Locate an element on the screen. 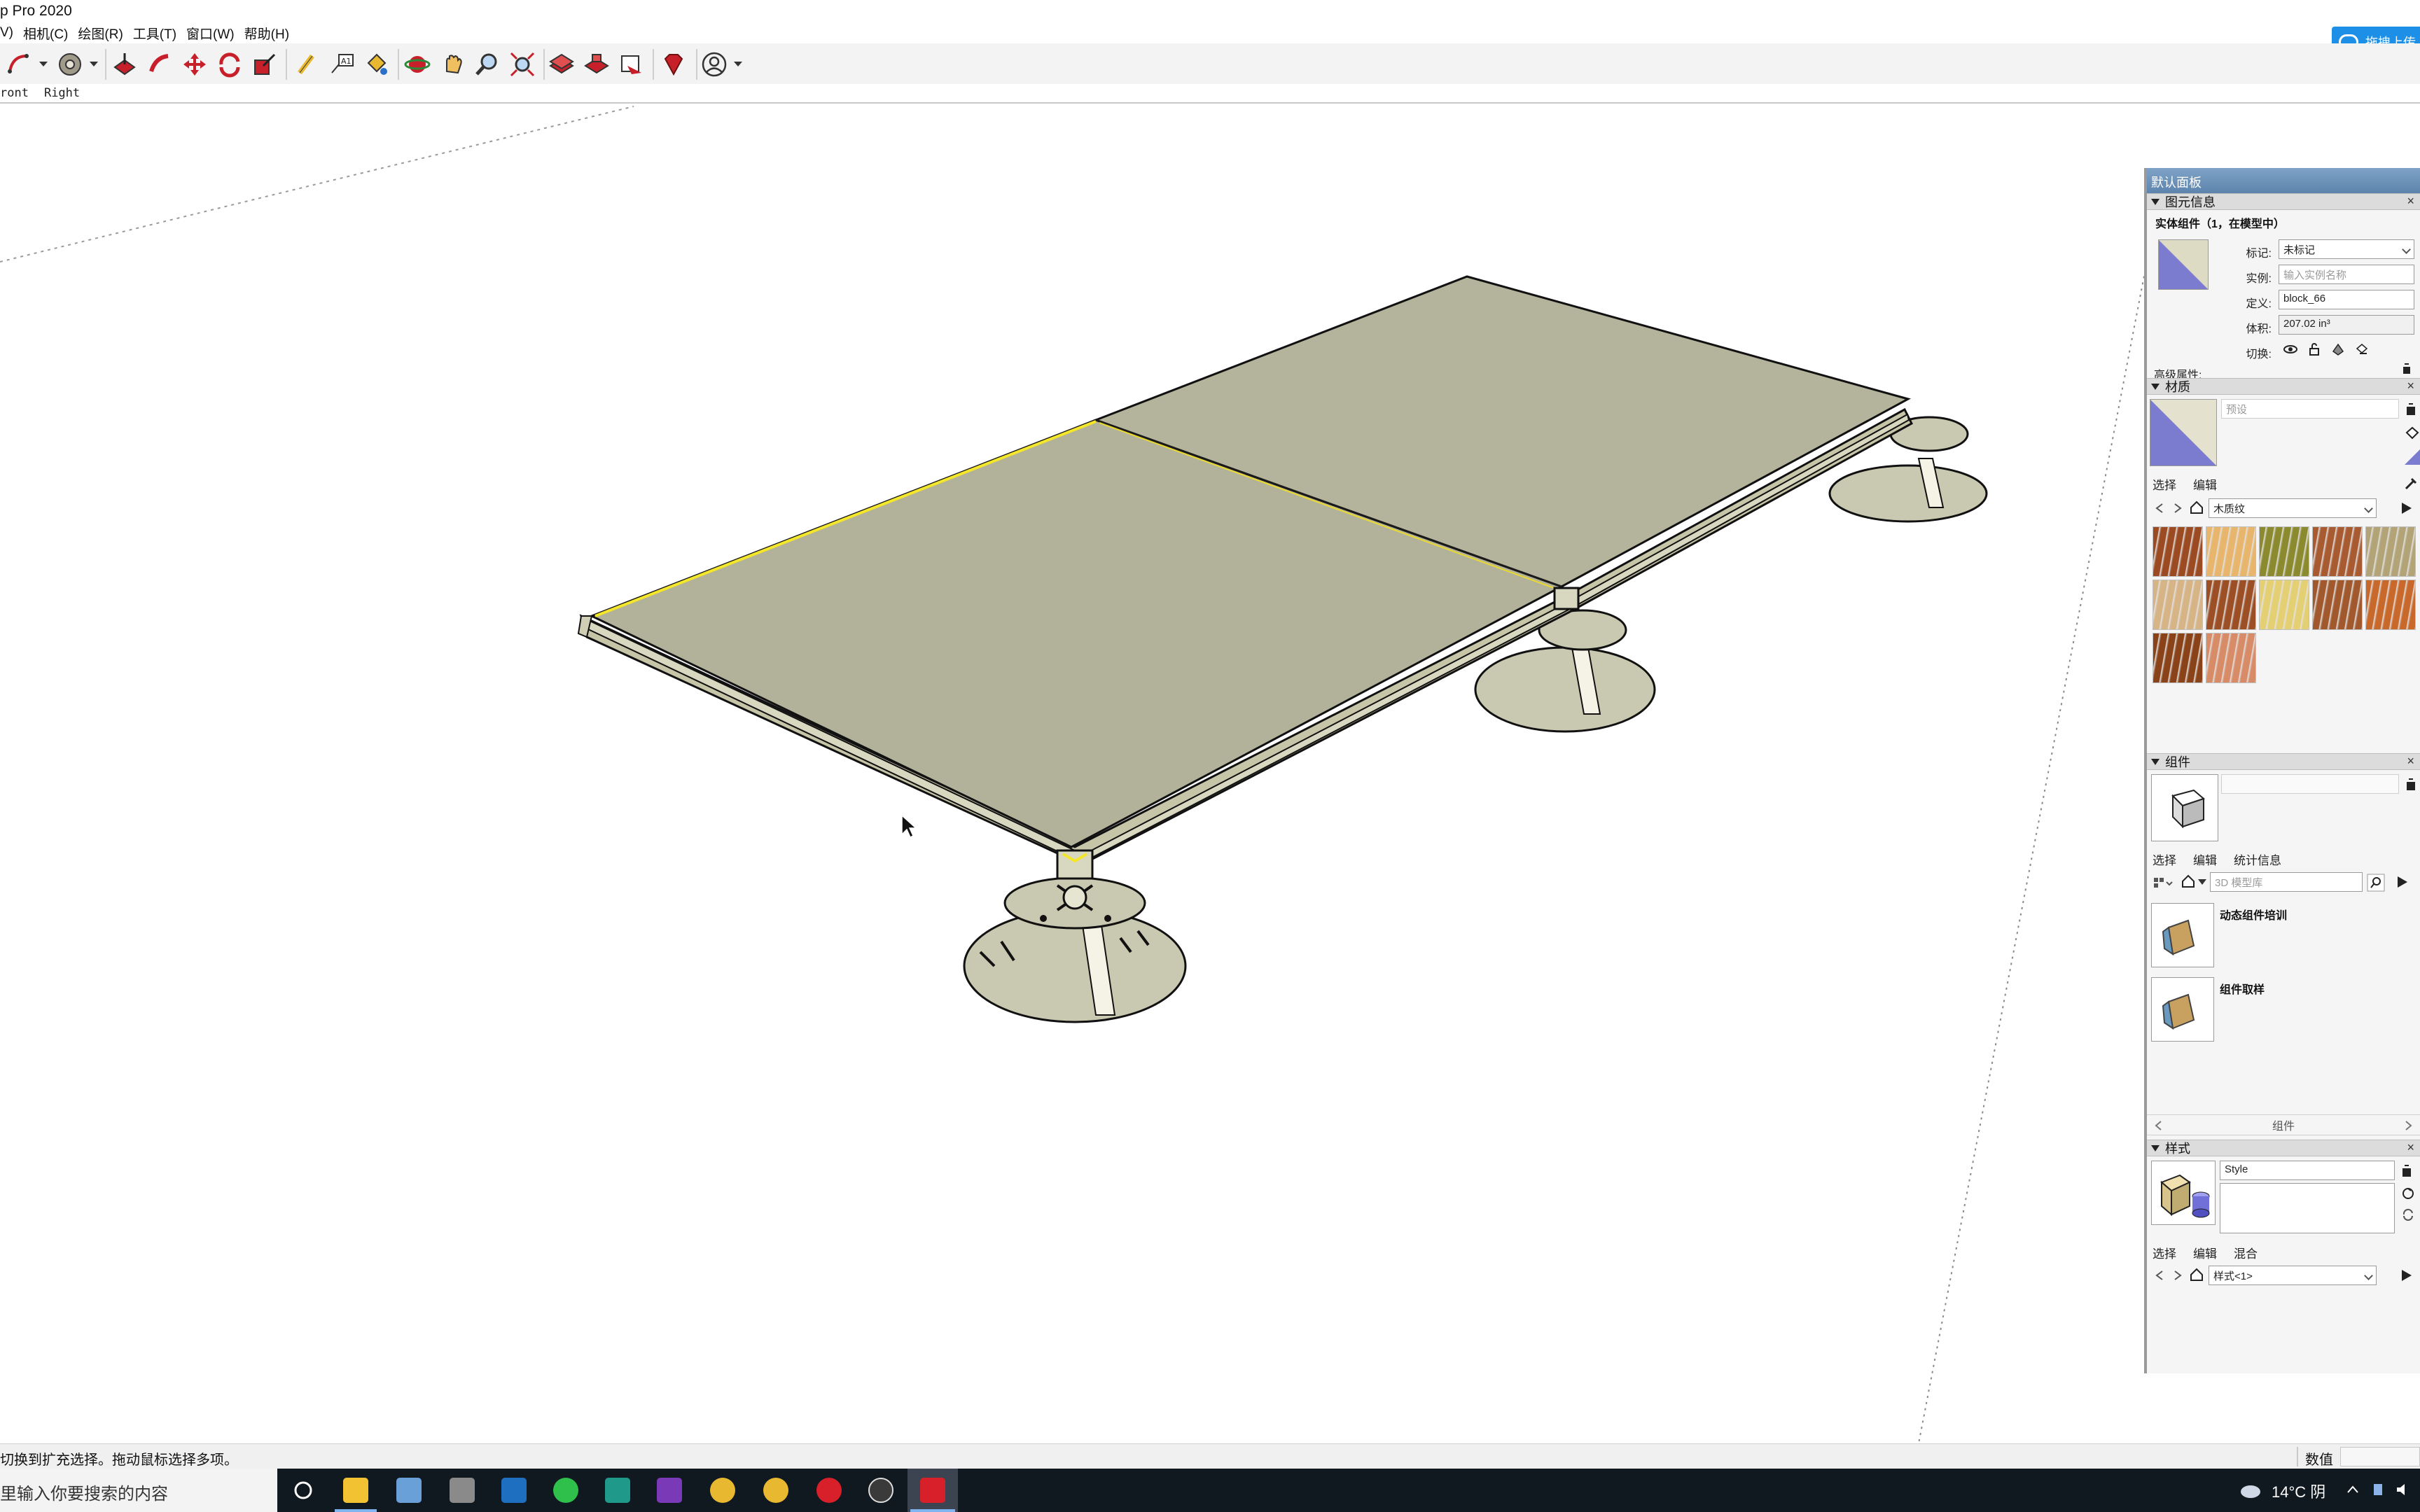 Image resolution: width=2420 pixels, height=1512 pixels. component-search-input: 3D 模型库 is located at coordinates (2286, 882).